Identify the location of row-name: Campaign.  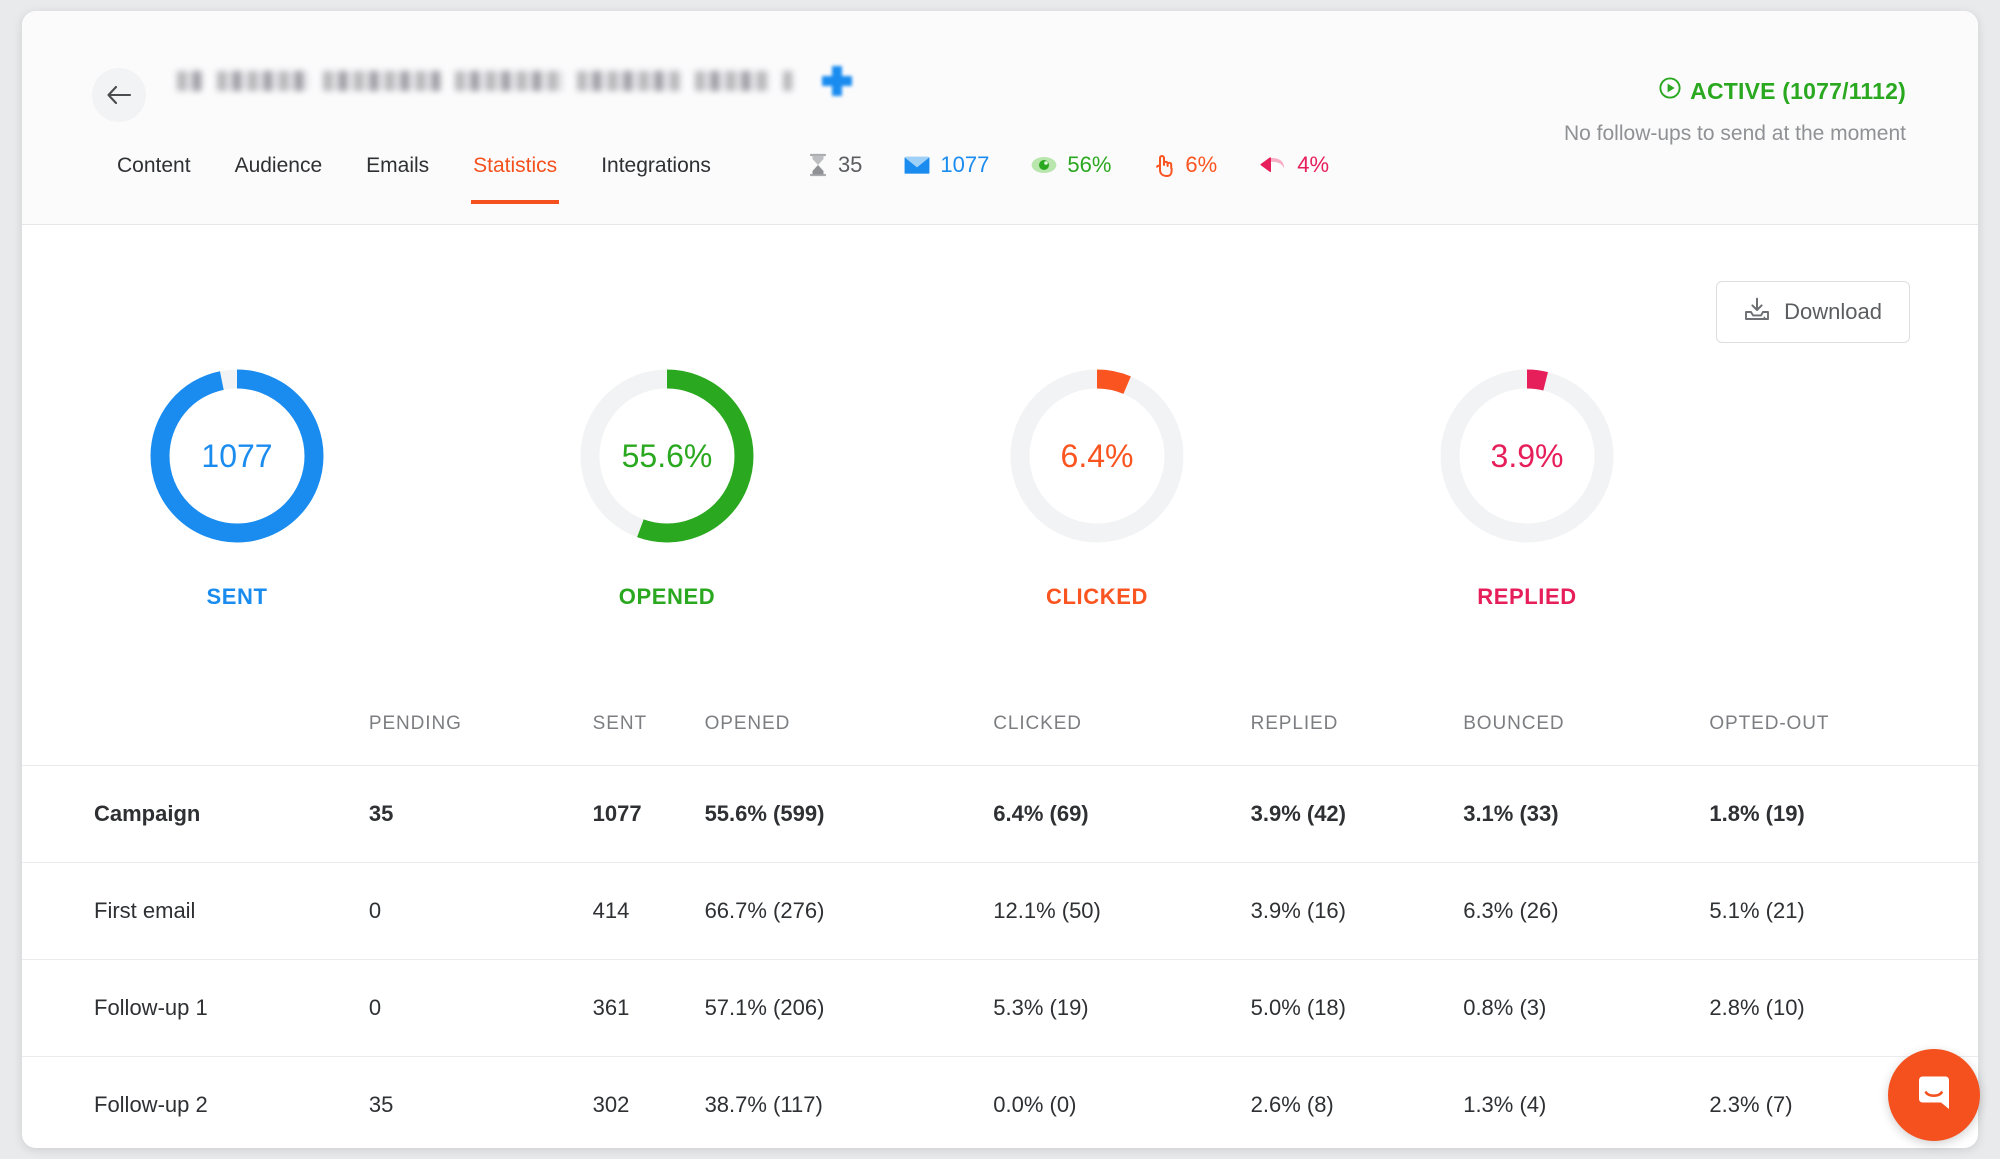
(195, 814).